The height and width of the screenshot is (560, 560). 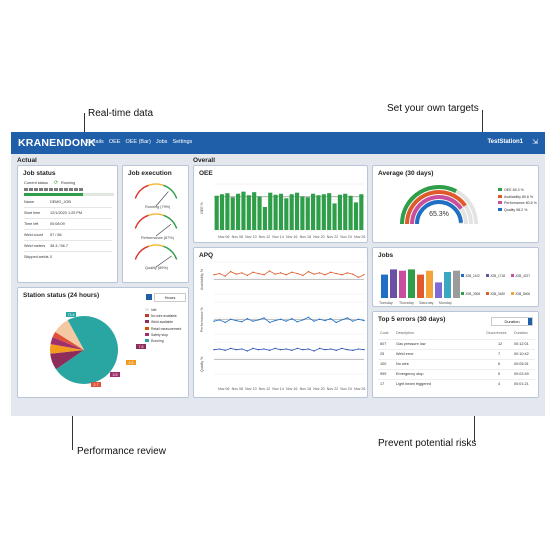 What do you see at coordinates (456, 354) in the screenshot?
I see `table-row: 25 Weld error 7 00:10:42` at bounding box center [456, 354].